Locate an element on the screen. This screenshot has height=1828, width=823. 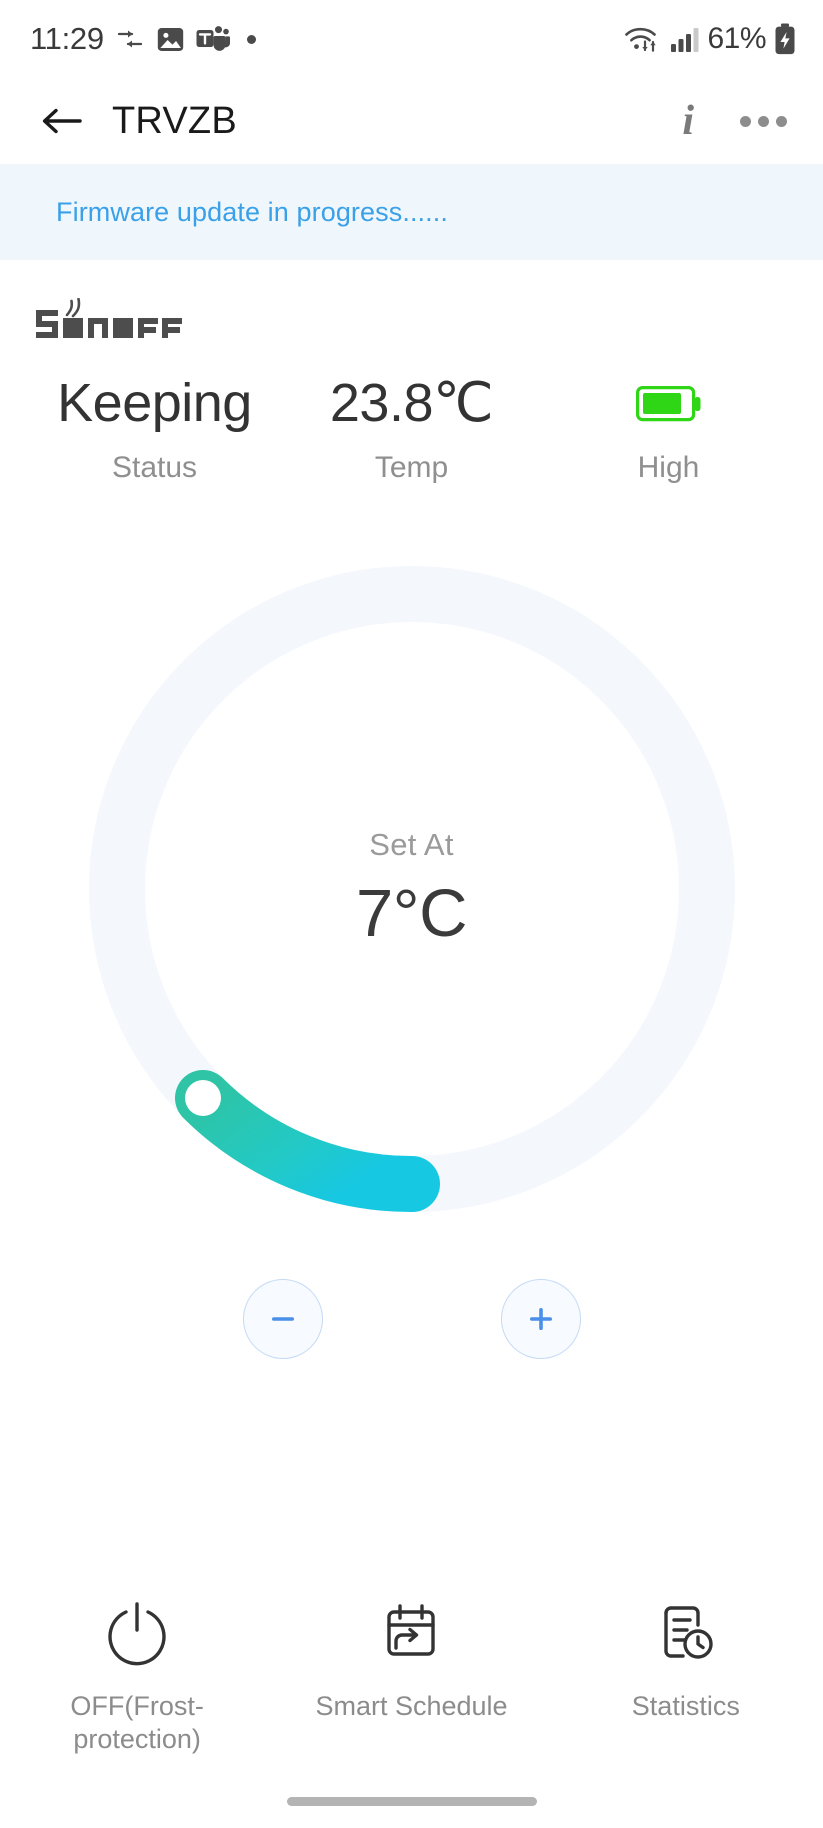
summary-temp: 23.8℃ Temp is located at coordinates (411, 429).